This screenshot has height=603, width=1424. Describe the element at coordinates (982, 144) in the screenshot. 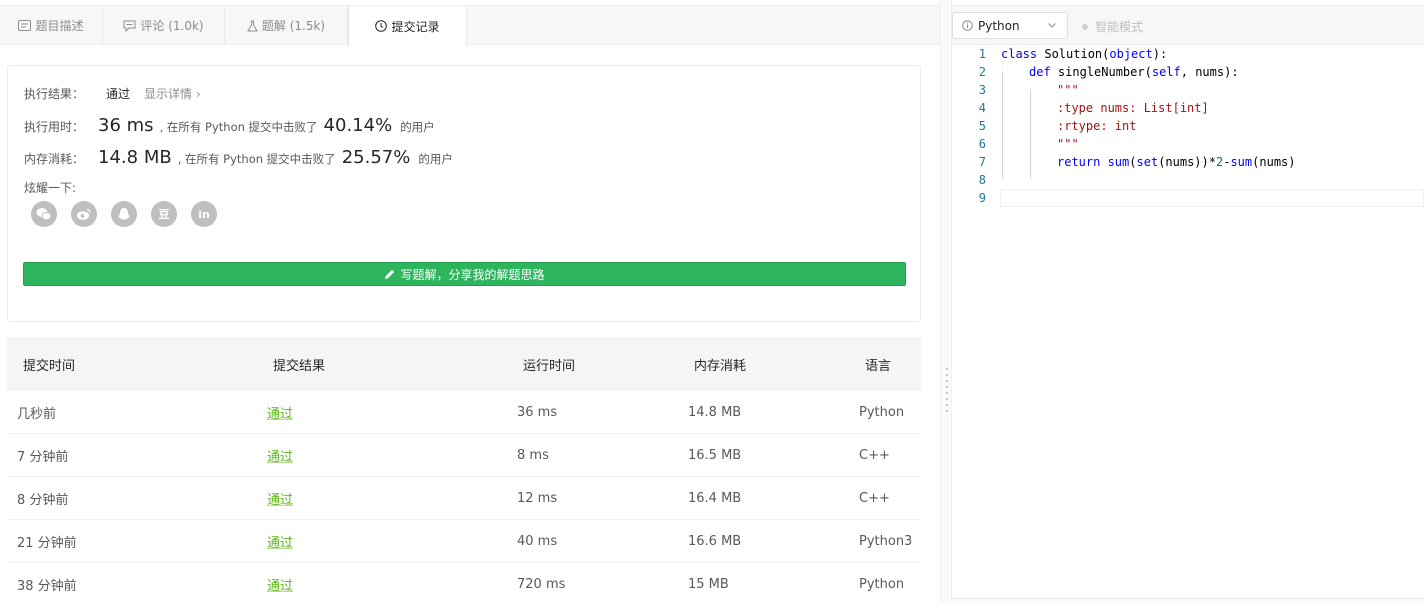

I see `line-number: 6` at that location.